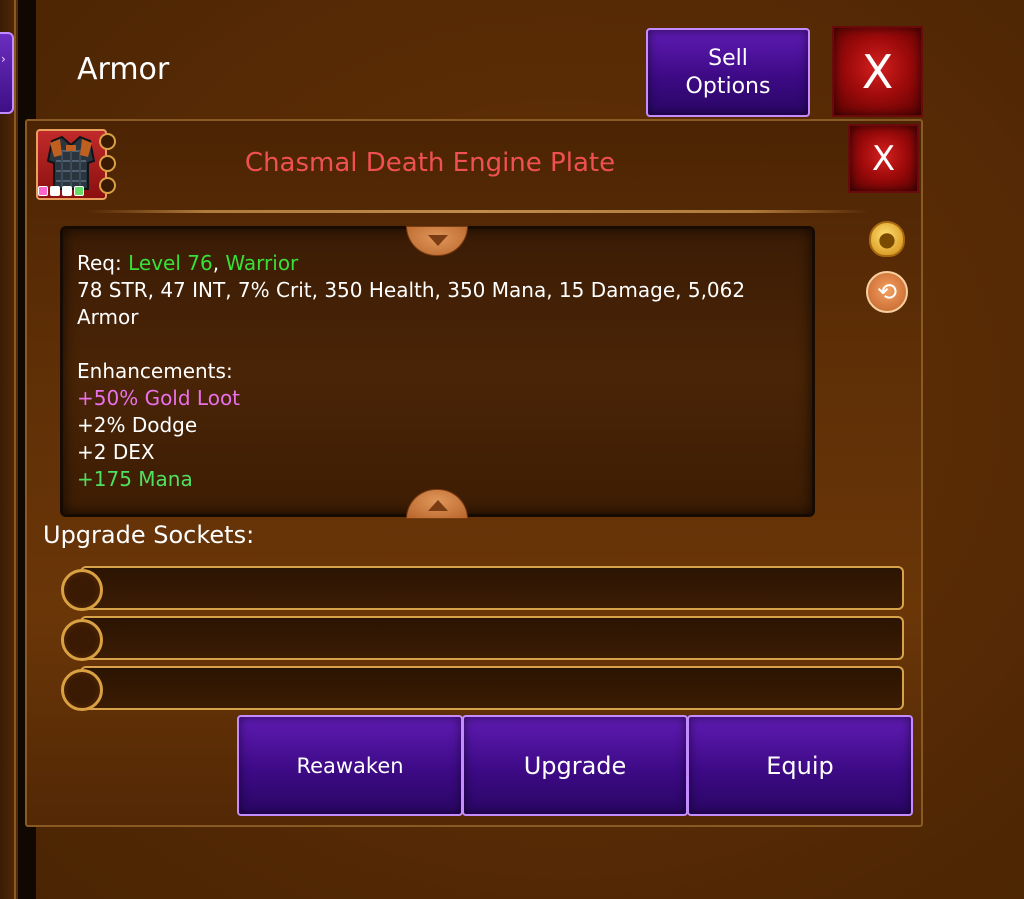 The height and width of the screenshot is (899, 1024). Describe the element at coordinates (887, 292) in the screenshot. I see `swap-icon: ⟲` at that location.